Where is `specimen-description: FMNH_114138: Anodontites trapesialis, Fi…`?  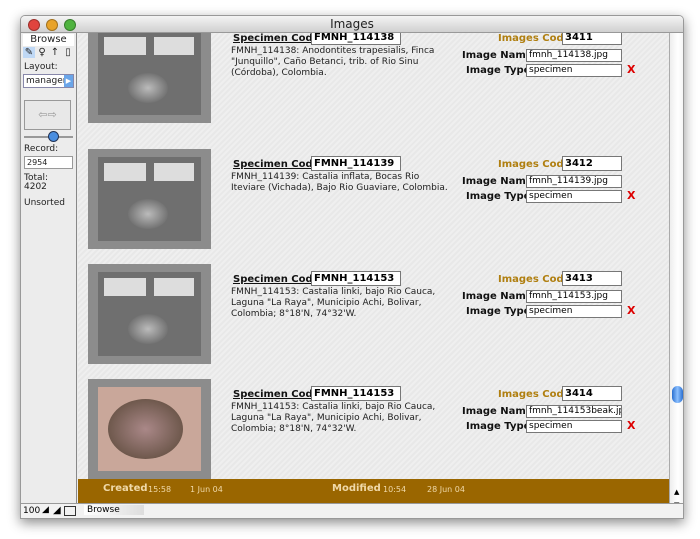 specimen-description: FMNH_114138: Anodontites trapesialis, Fi… is located at coordinates (341, 62).